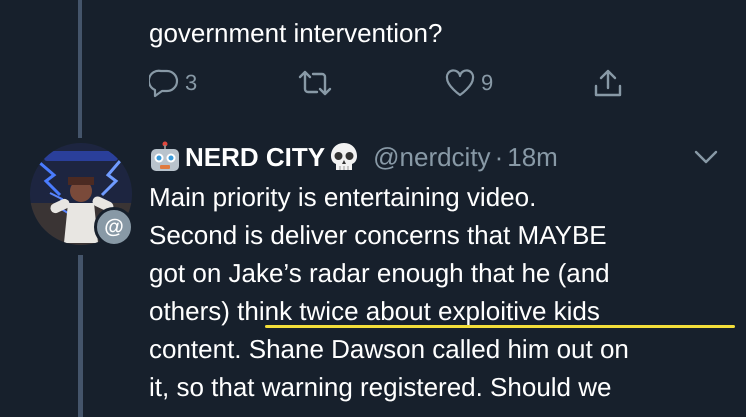 The height and width of the screenshot is (417, 746). Describe the element at coordinates (706, 157) in the screenshot. I see `chevron-down-icon` at that location.